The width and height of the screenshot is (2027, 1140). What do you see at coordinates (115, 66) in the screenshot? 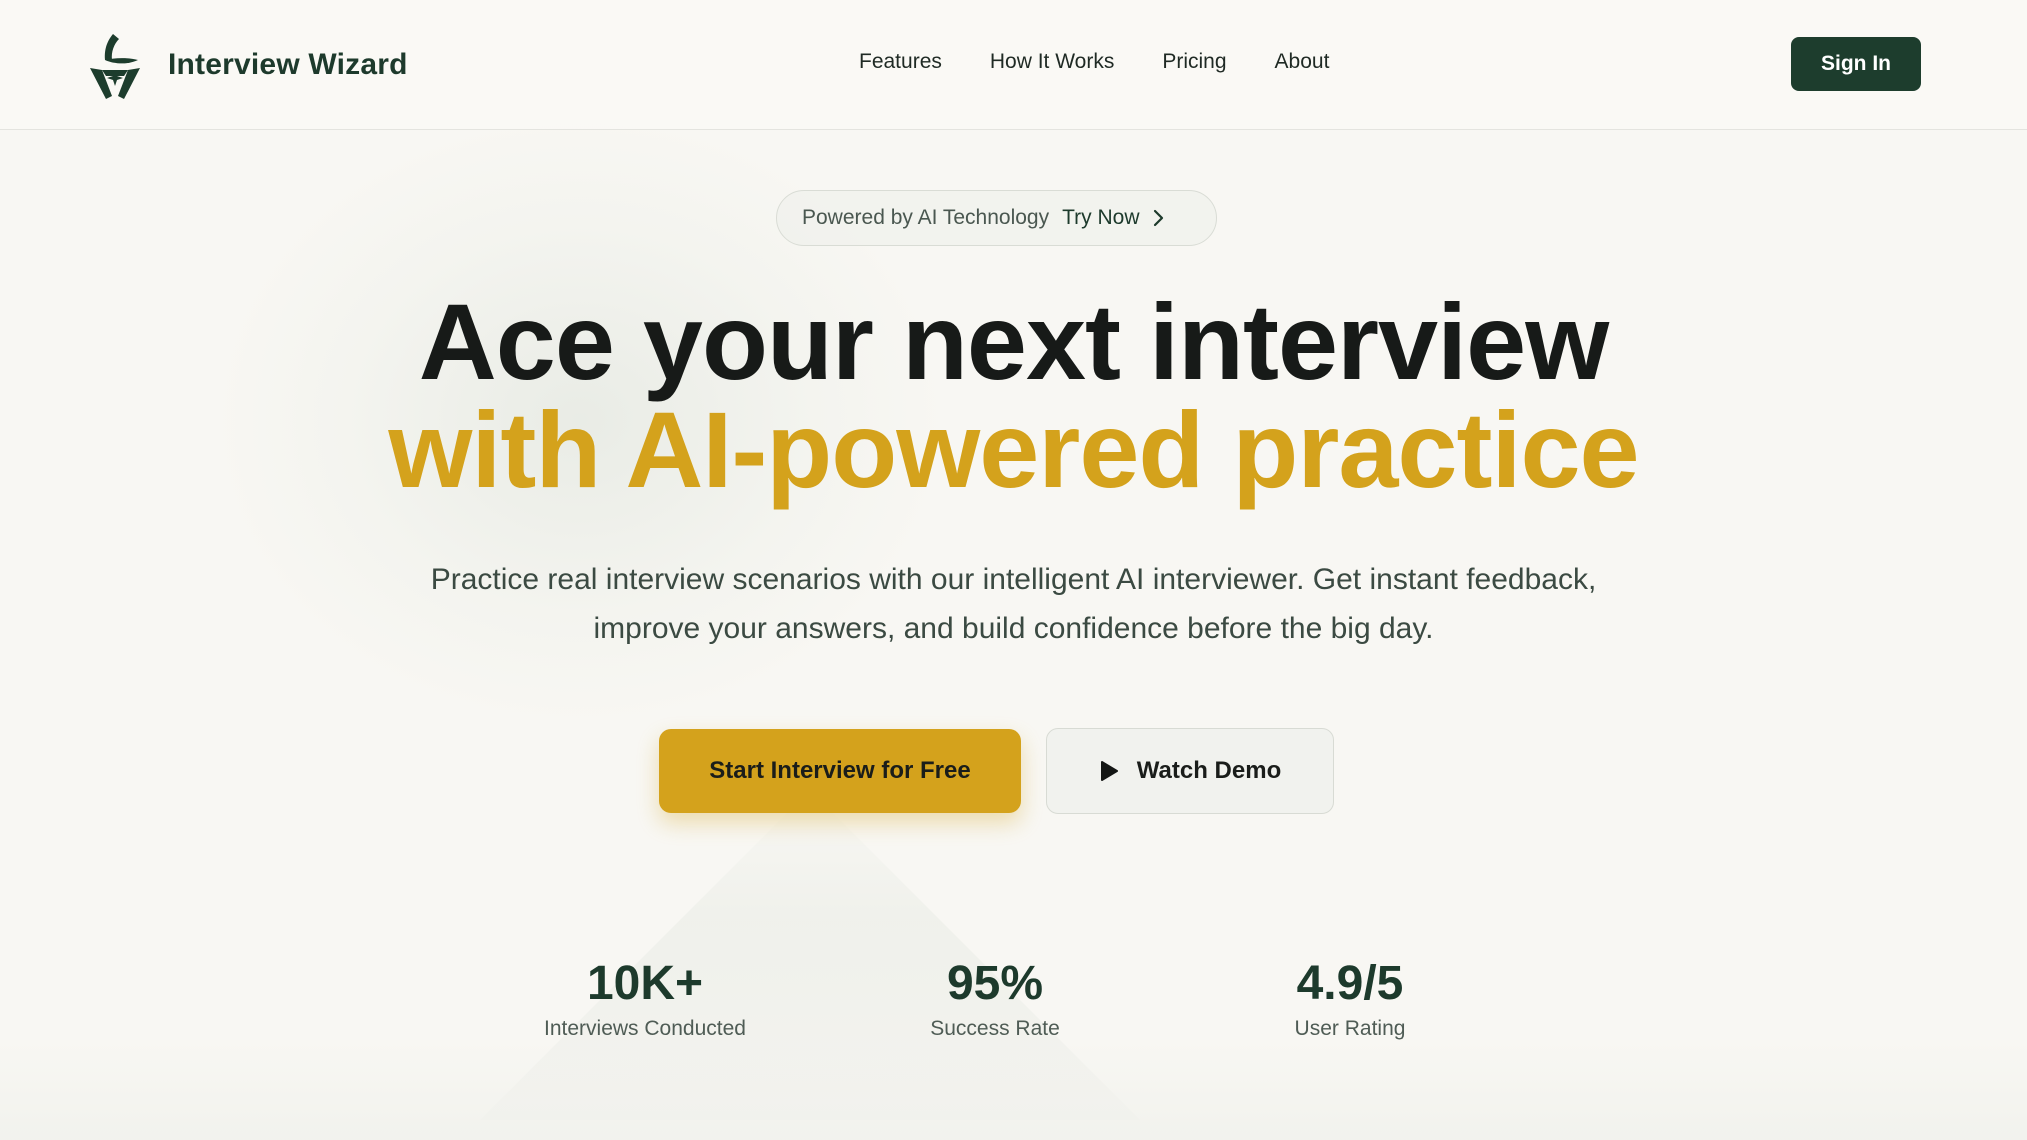
I see `wizard-hat-logo-icon` at bounding box center [115, 66].